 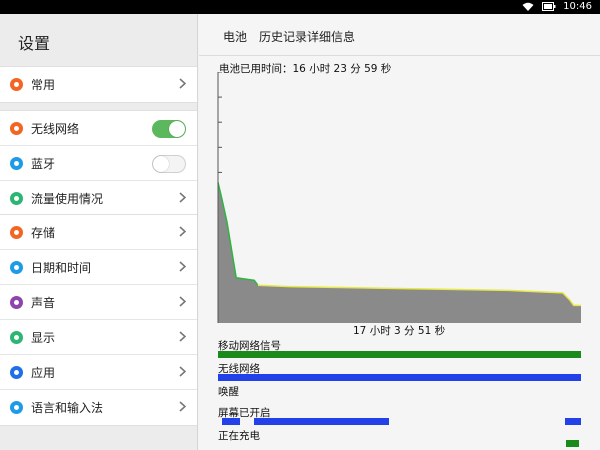 What do you see at coordinates (16, 337) in the screenshot?
I see `display-icon` at bounding box center [16, 337].